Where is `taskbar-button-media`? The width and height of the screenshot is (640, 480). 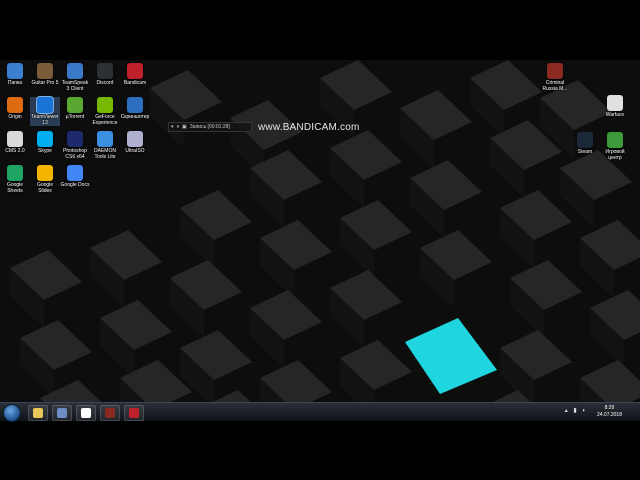 taskbar-button-media is located at coordinates (62, 413).